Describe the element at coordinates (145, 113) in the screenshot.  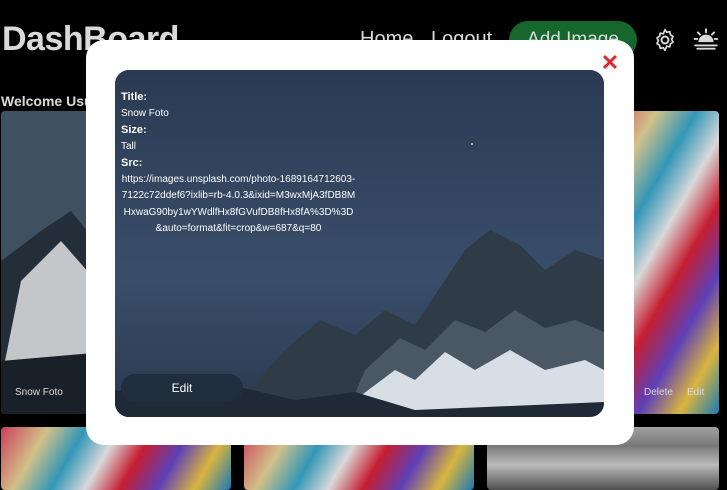
I see `title-value: Snow Foto` at that location.